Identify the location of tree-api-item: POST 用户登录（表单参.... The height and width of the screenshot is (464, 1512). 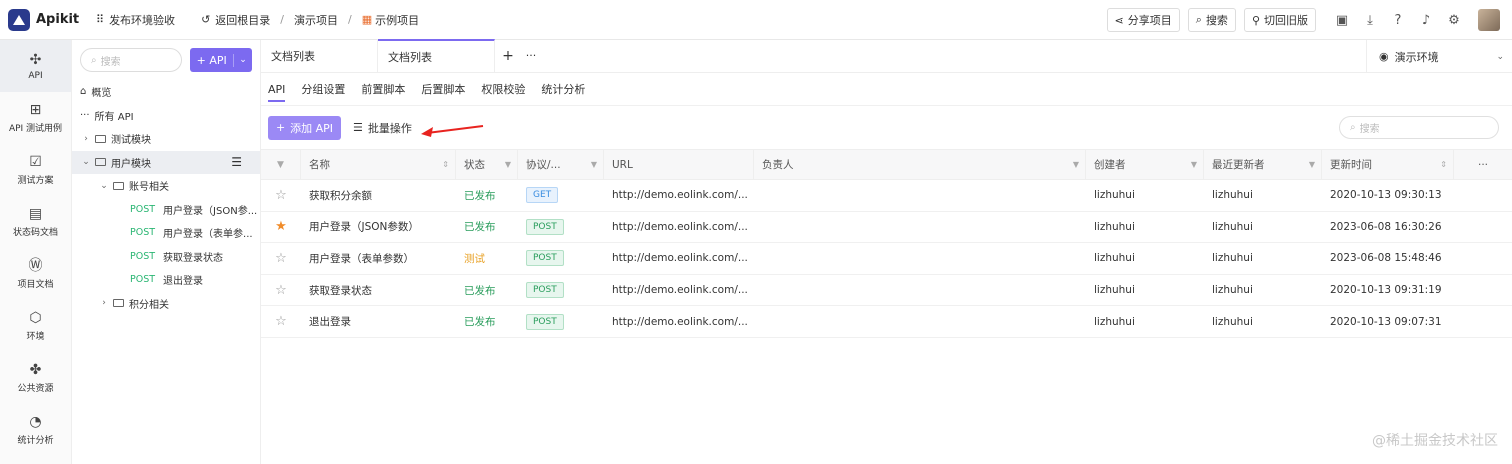
(166, 233).